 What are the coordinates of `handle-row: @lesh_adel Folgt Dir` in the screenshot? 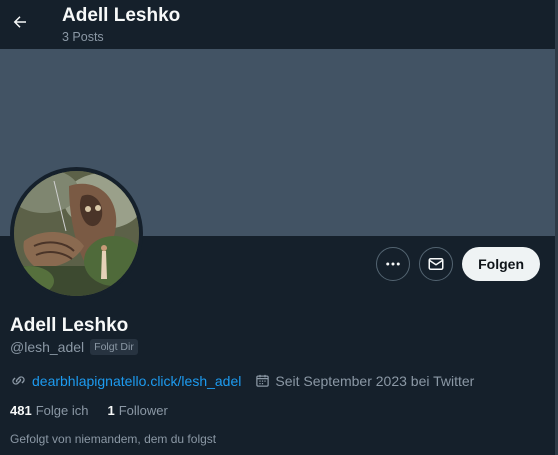 It's located at (74, 347).